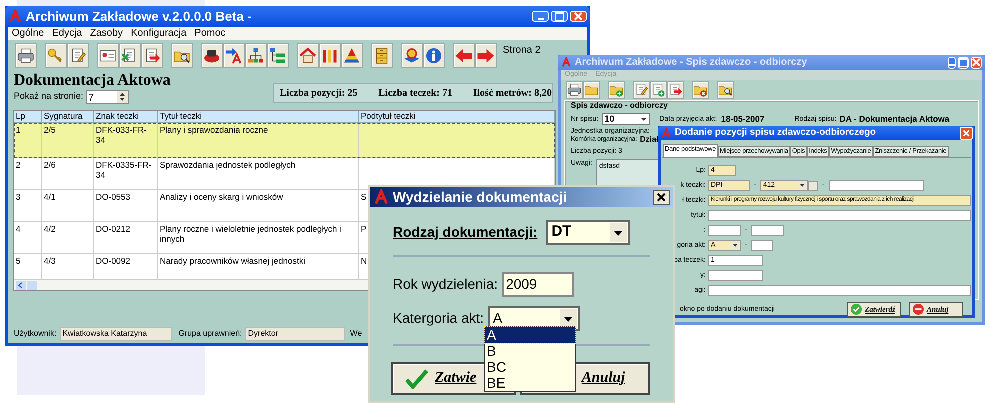 The image size is (990, 403). I want to click on table-cell: Narady pracowników własnej jednostki, so click(233, 261).